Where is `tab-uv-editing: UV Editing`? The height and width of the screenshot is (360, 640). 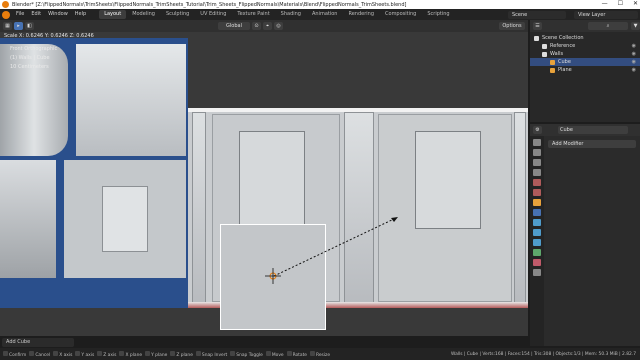
tab-uv-editing: UV Editing is located at coordinates (213, 14).